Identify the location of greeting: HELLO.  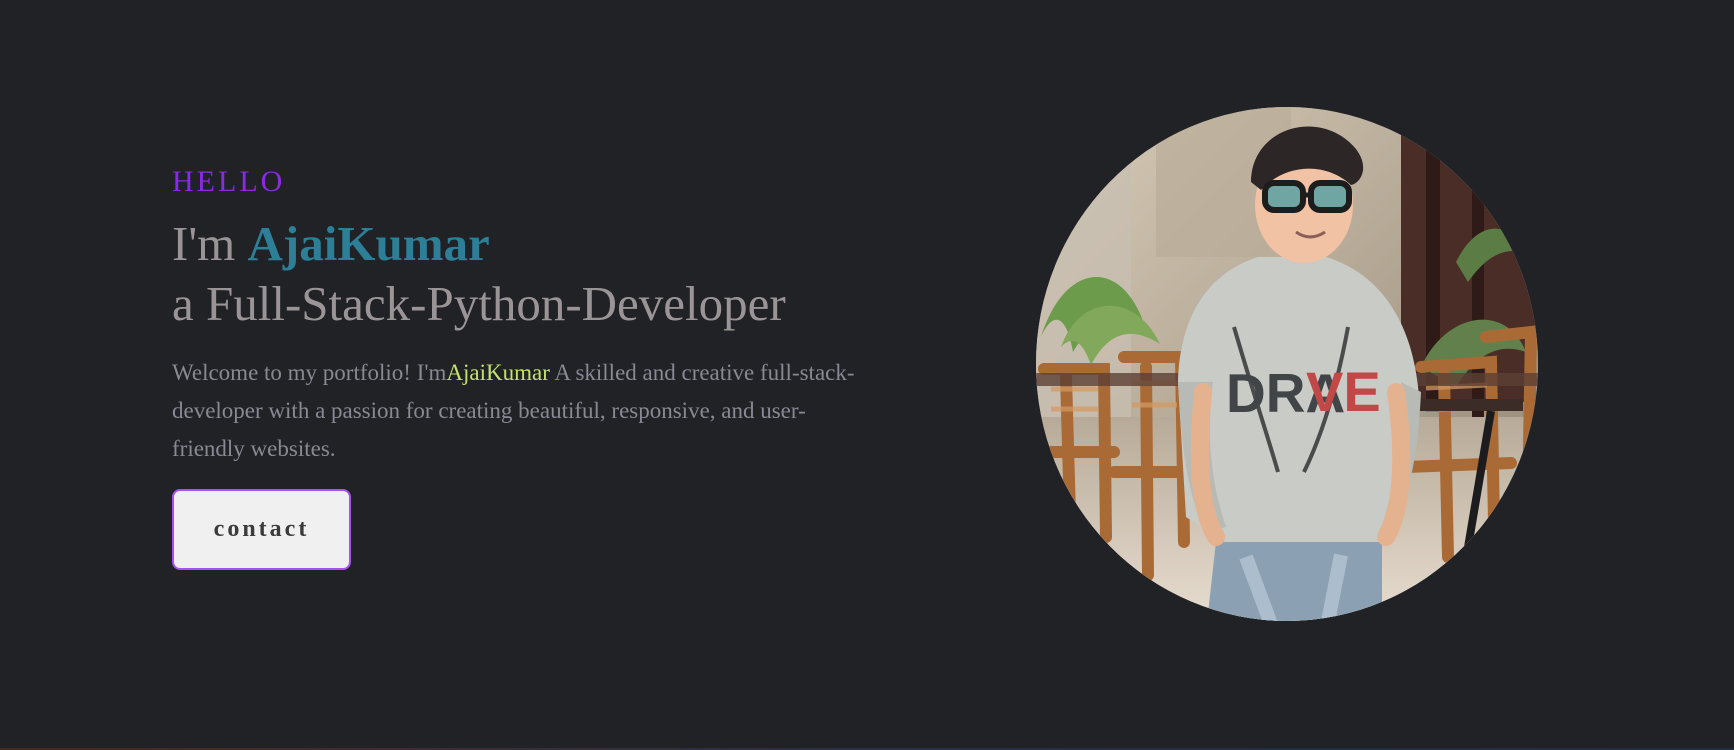
(229, 181).